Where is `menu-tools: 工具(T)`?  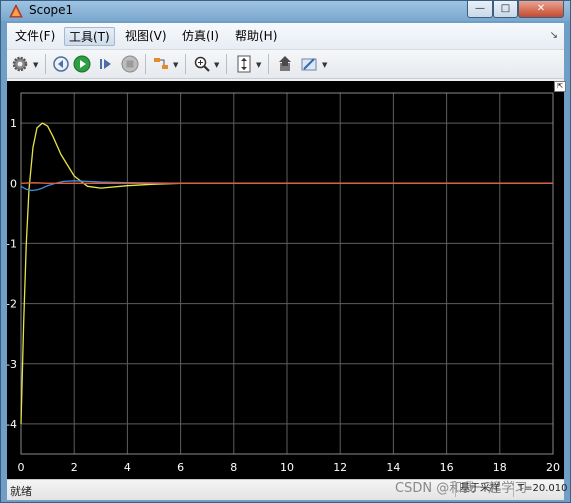 menu-tools: 工具(T) is located at coordinates (89, 36).